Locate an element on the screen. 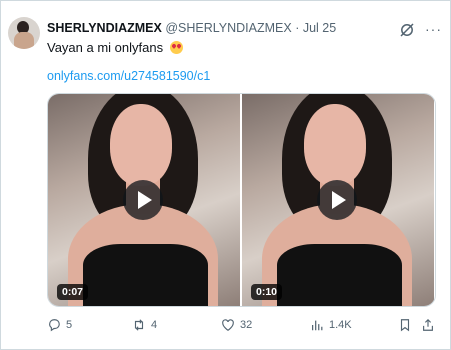 This screenshot has width=451, height=350. heart-eyes-emoji-icon is located at coordinates (176, 47).